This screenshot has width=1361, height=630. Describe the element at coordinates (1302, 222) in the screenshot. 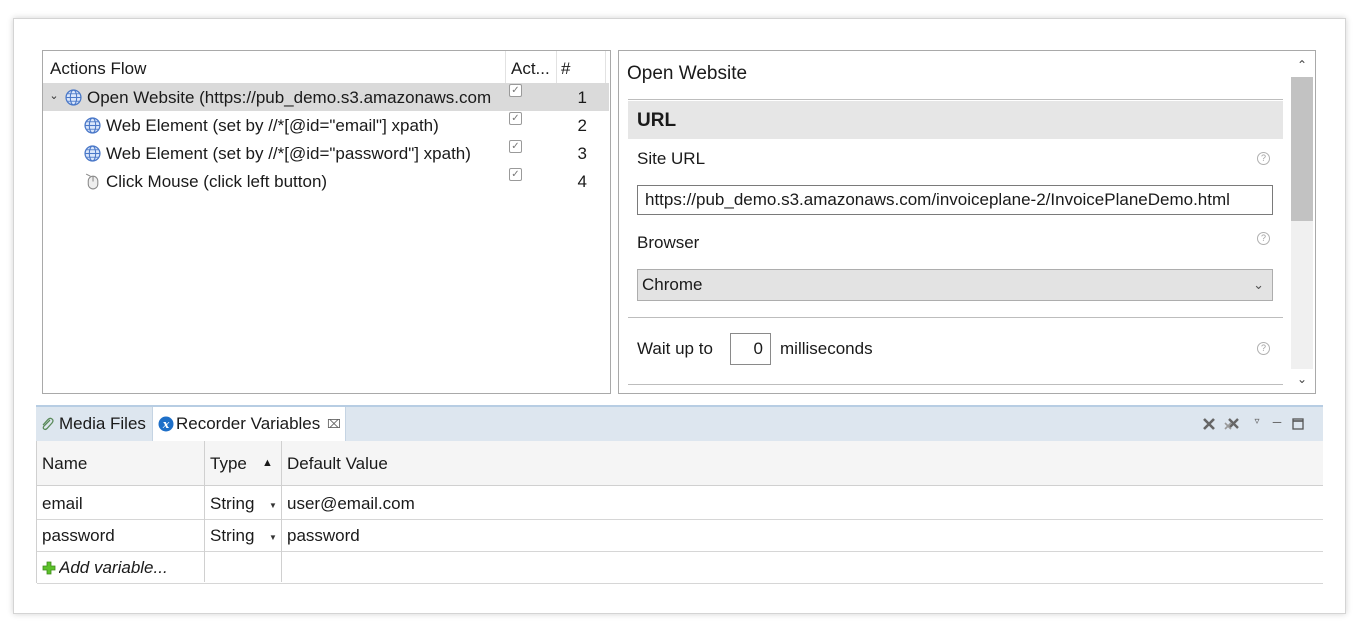

I see `vertical-scrollbar: ⌃ ⌄` at that location.